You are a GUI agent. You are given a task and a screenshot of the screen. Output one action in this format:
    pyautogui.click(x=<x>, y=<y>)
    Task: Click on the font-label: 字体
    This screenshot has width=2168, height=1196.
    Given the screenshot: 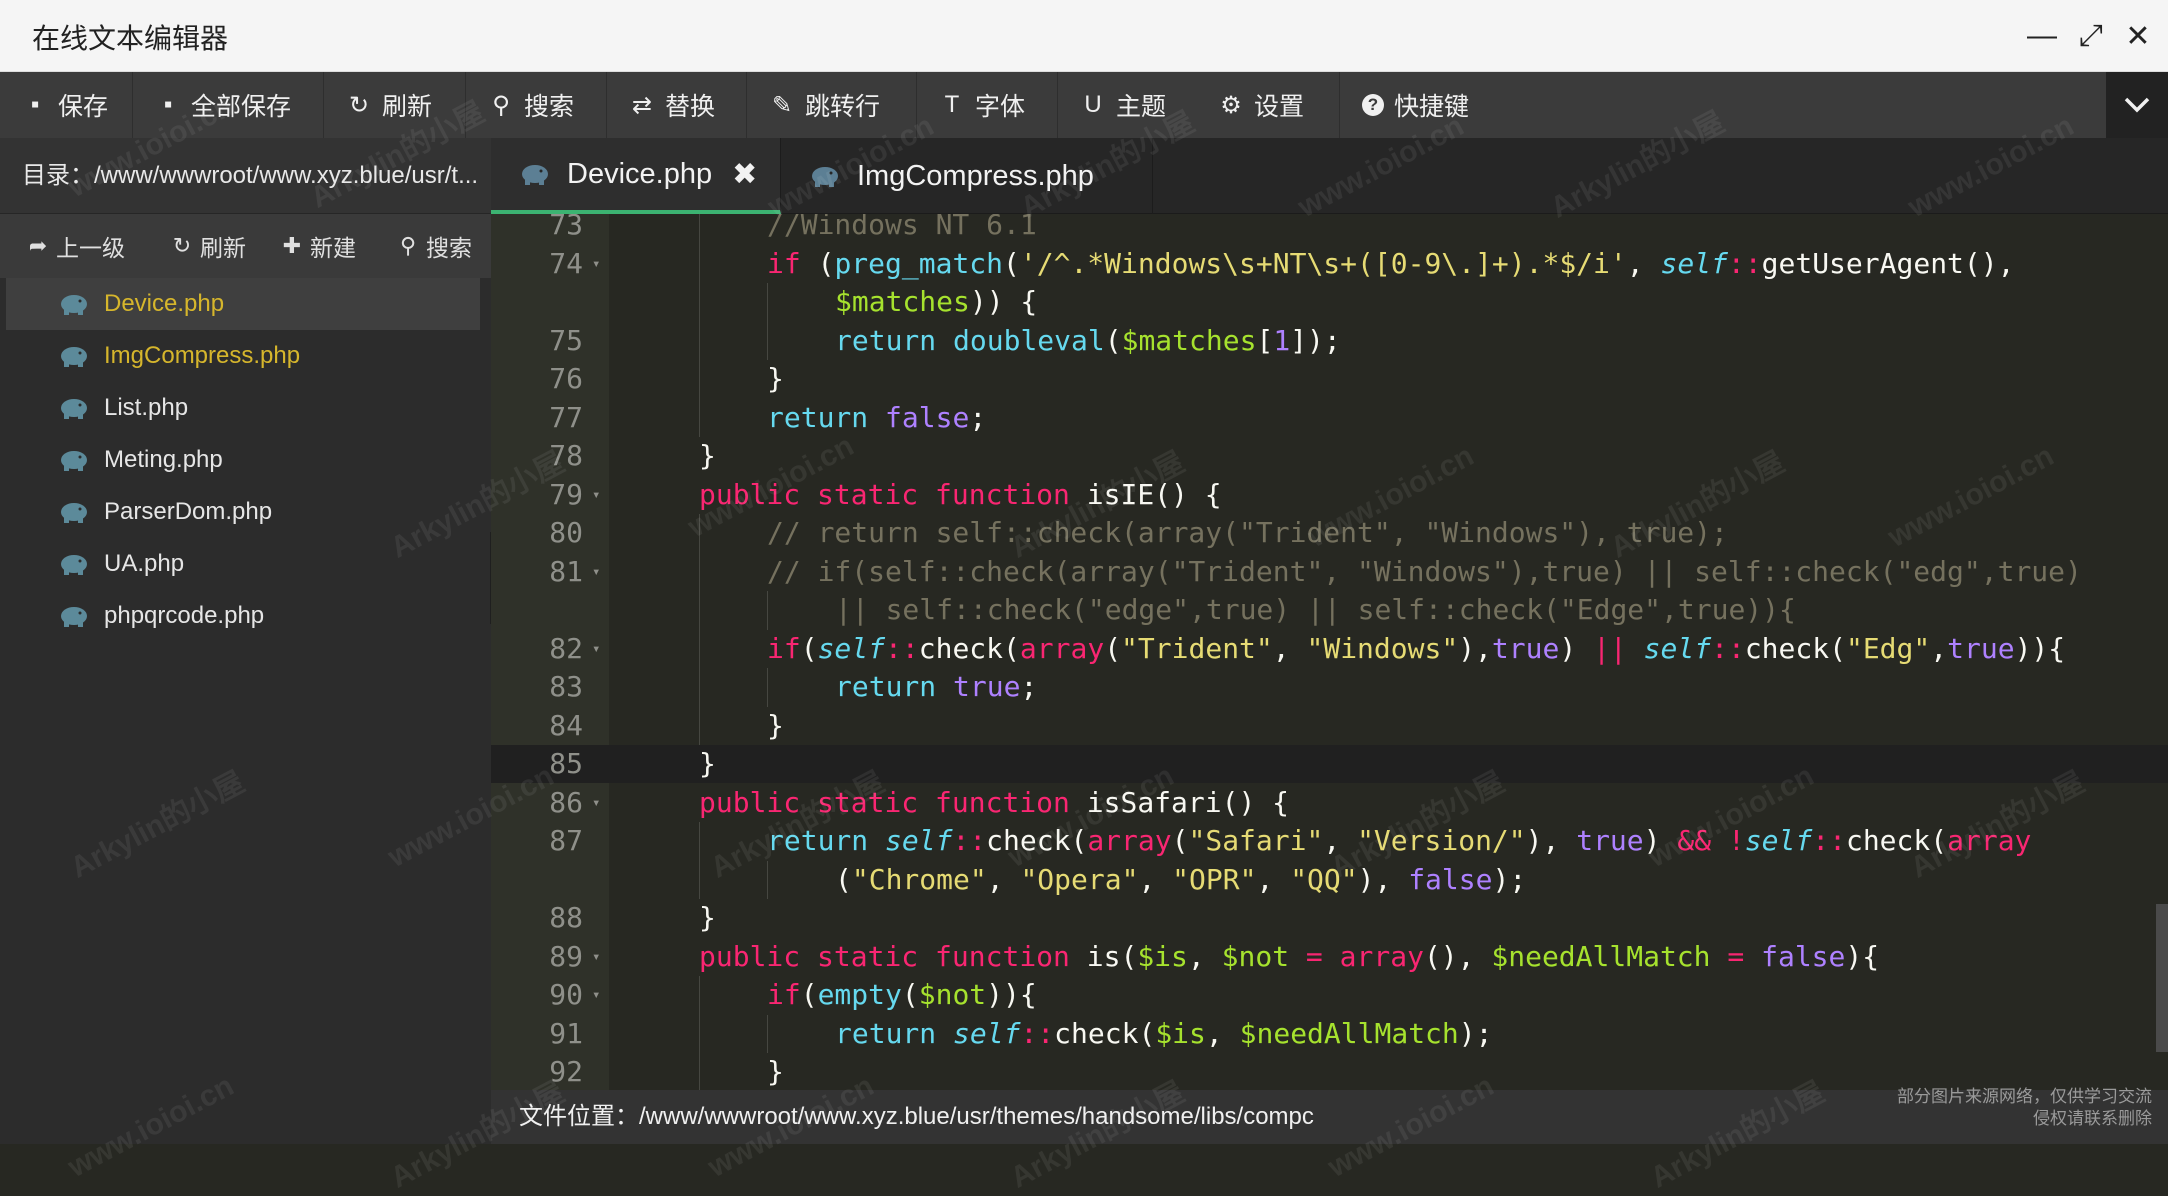 What is the action you would take?
    pyautogui.click(x=1000, y=107)
    